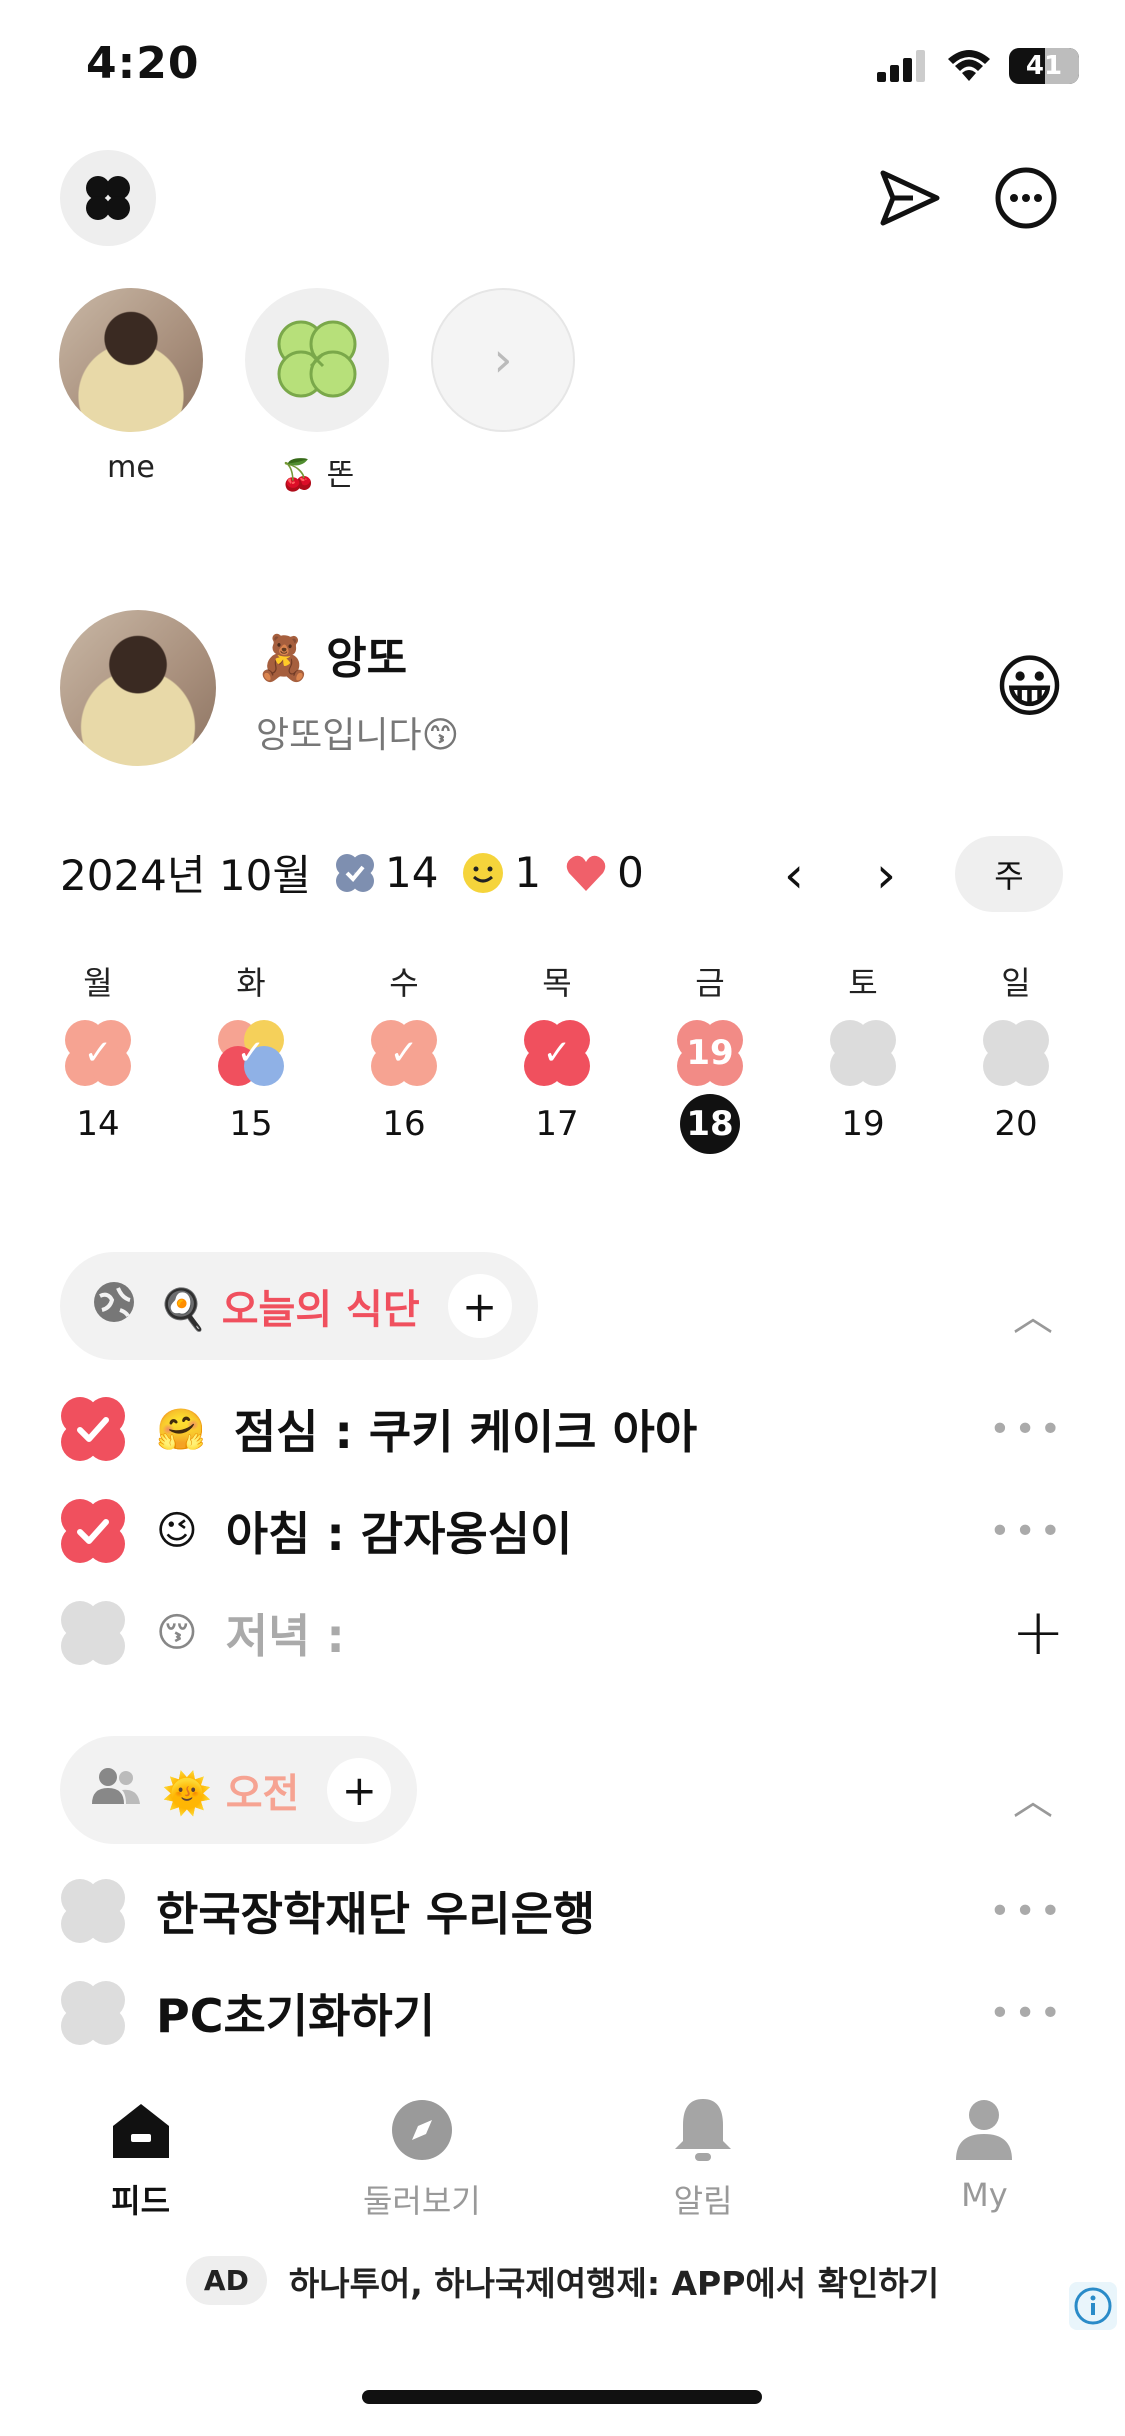  I want to click on tab-notifications: 알림, so click(703, 2155).